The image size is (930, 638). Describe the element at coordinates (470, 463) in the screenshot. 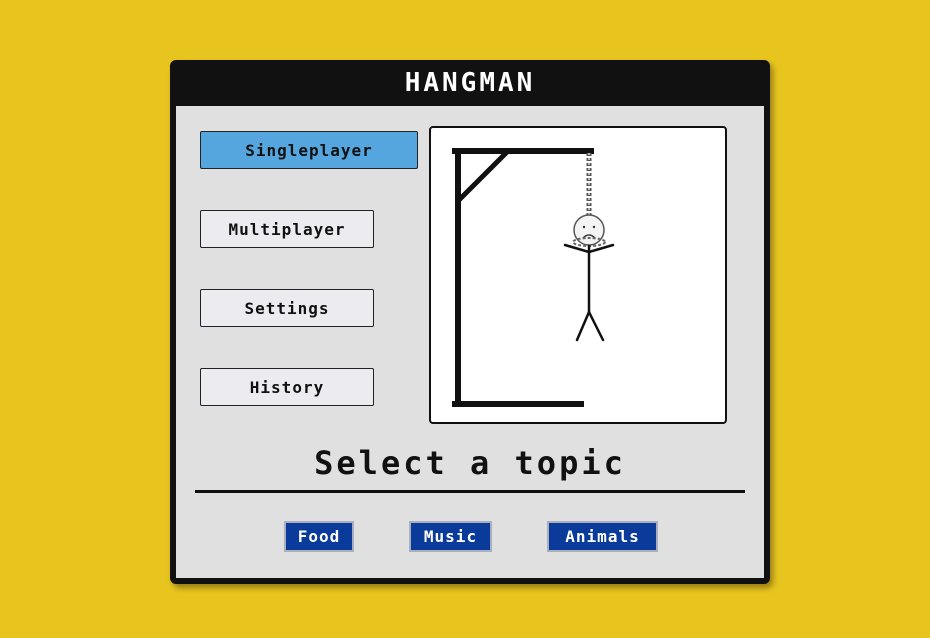

I see `topic-prompt: Select a topic` at that location.